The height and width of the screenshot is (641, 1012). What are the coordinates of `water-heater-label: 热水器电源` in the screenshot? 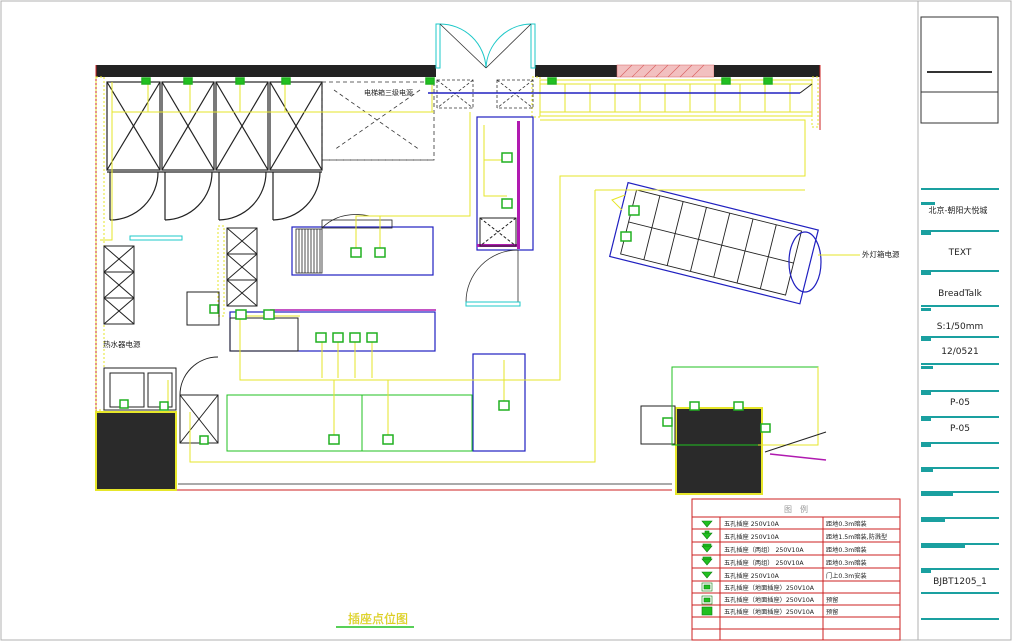 It's located at (122, 344).